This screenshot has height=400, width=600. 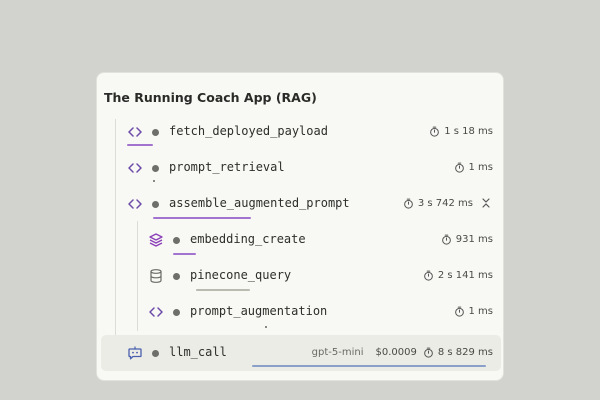 What do you see at coordinates (445, 203) in the screenshot?
I see `duration-text: 3 s 742 ms` at bounding box center [445, 203].